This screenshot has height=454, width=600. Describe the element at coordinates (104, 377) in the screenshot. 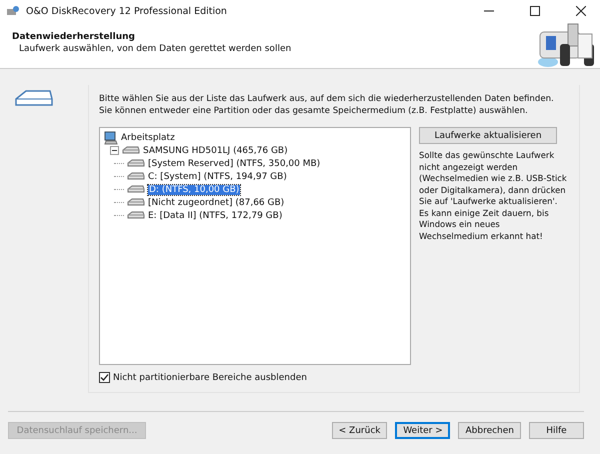

I see `checkbox` at that location.